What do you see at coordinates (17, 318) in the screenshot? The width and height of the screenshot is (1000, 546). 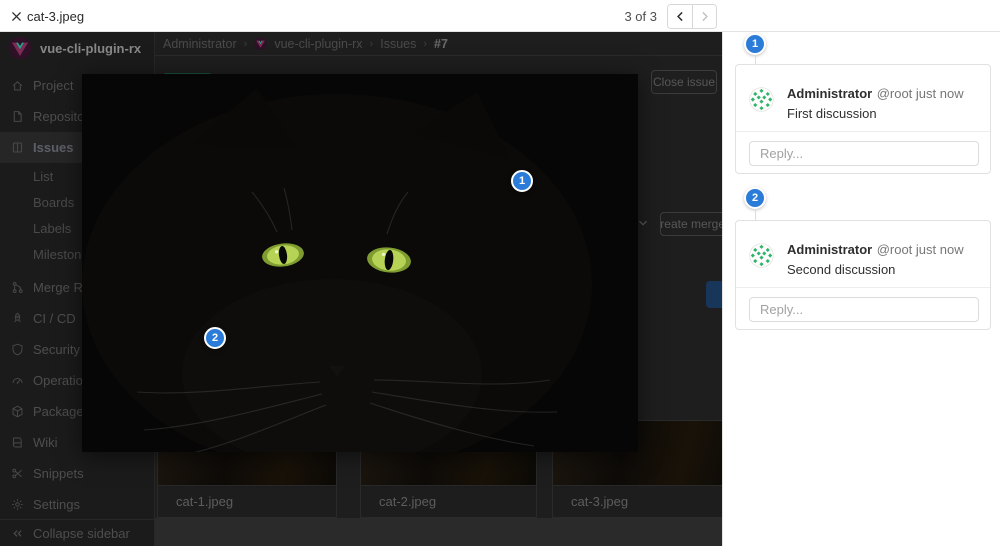 I see `rocket-icon` at bounding box center [17, 318].